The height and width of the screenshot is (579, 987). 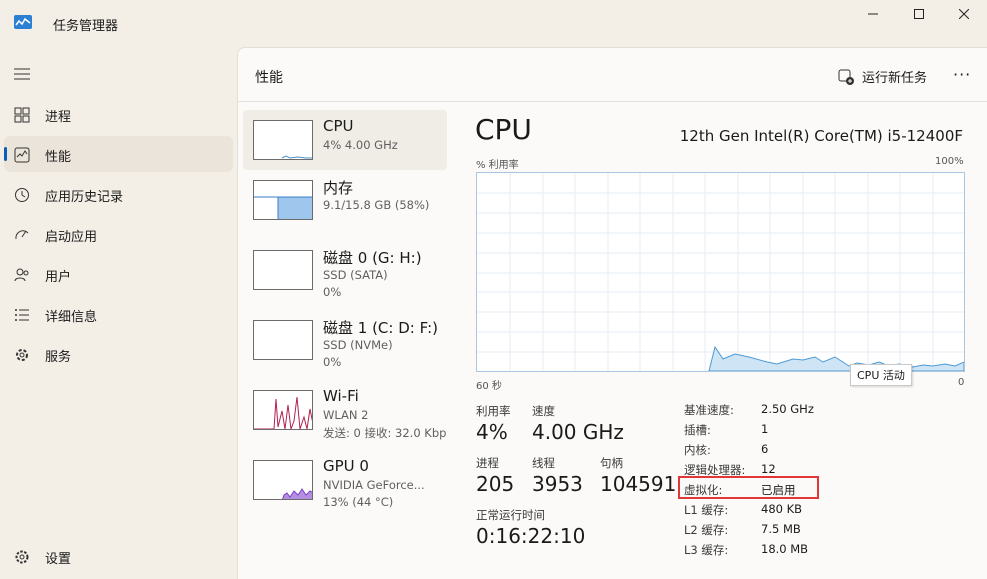 What do you see at coordinates (22, 115) in the screenshot?
I see `processes-icon` at bounding box center [22, 115].